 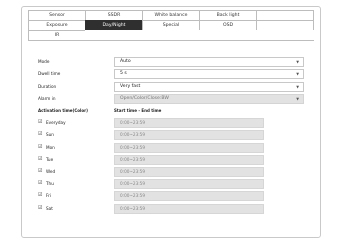 What do you see at coordinates (50, 159) in the screenshot?
I see `day-label: Tue` at bounding box center [50, 159].